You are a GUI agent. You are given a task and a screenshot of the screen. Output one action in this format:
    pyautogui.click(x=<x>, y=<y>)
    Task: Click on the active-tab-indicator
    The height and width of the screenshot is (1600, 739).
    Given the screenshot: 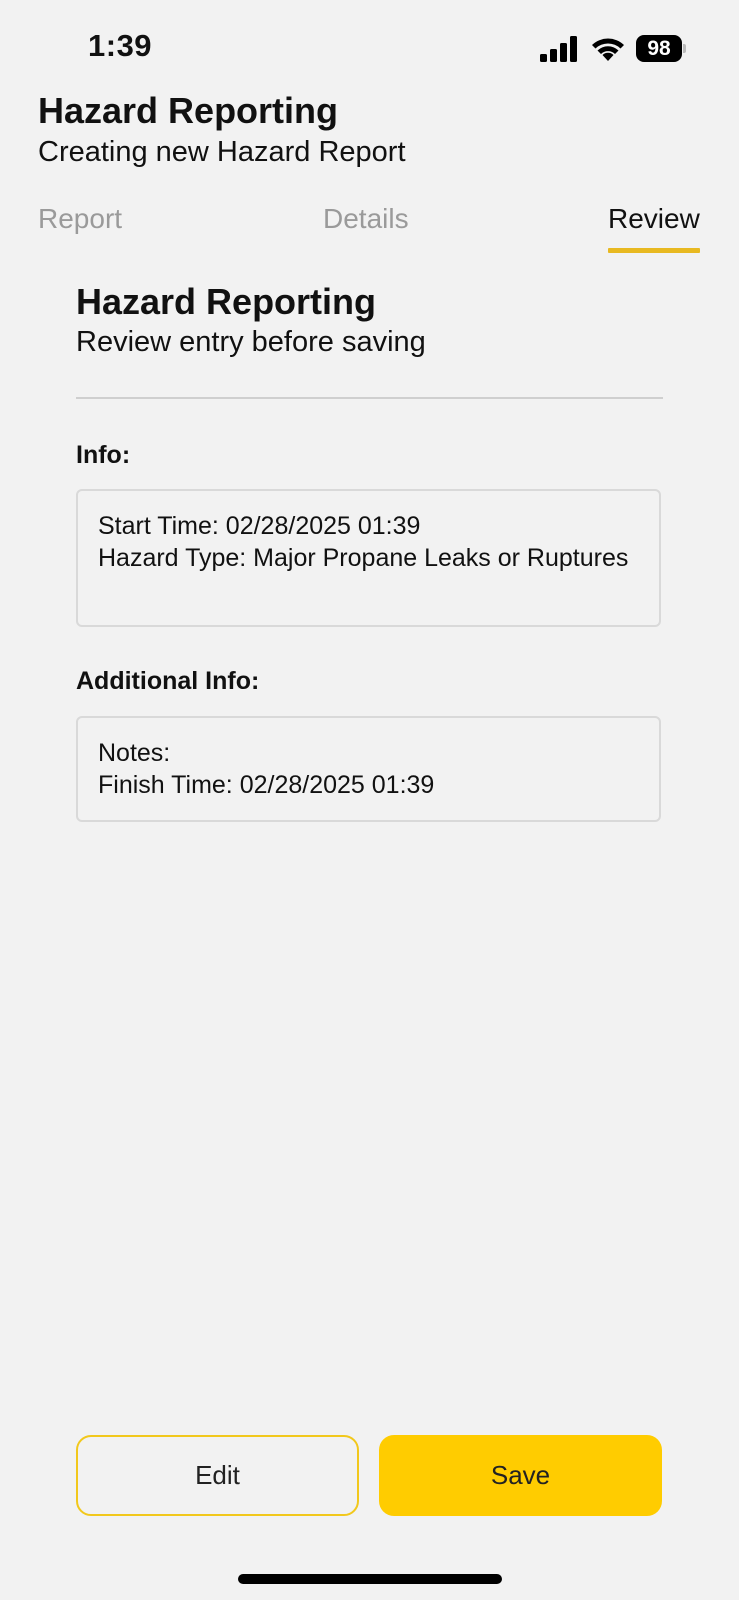 What is the action you would take?
    pyautogui.click(x=654, y=250)
    